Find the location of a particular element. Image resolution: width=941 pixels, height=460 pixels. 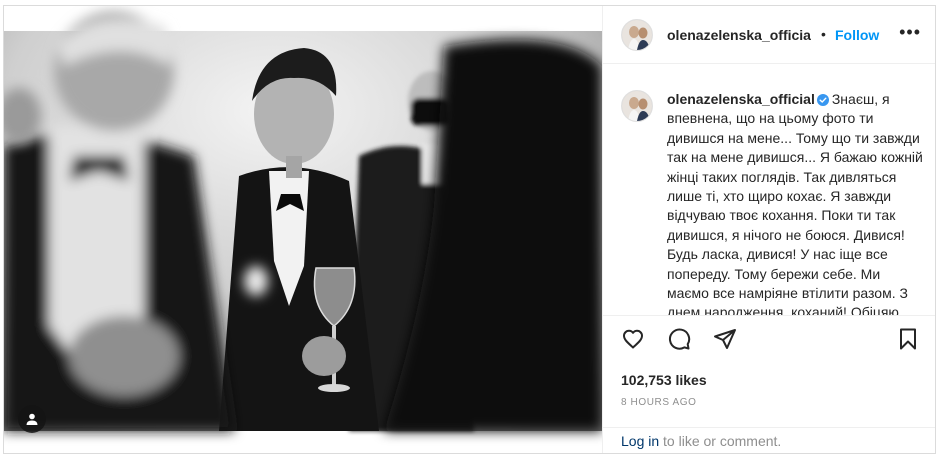

login-prompt: Log in to like or comment. is located at coordinates (769, 440).